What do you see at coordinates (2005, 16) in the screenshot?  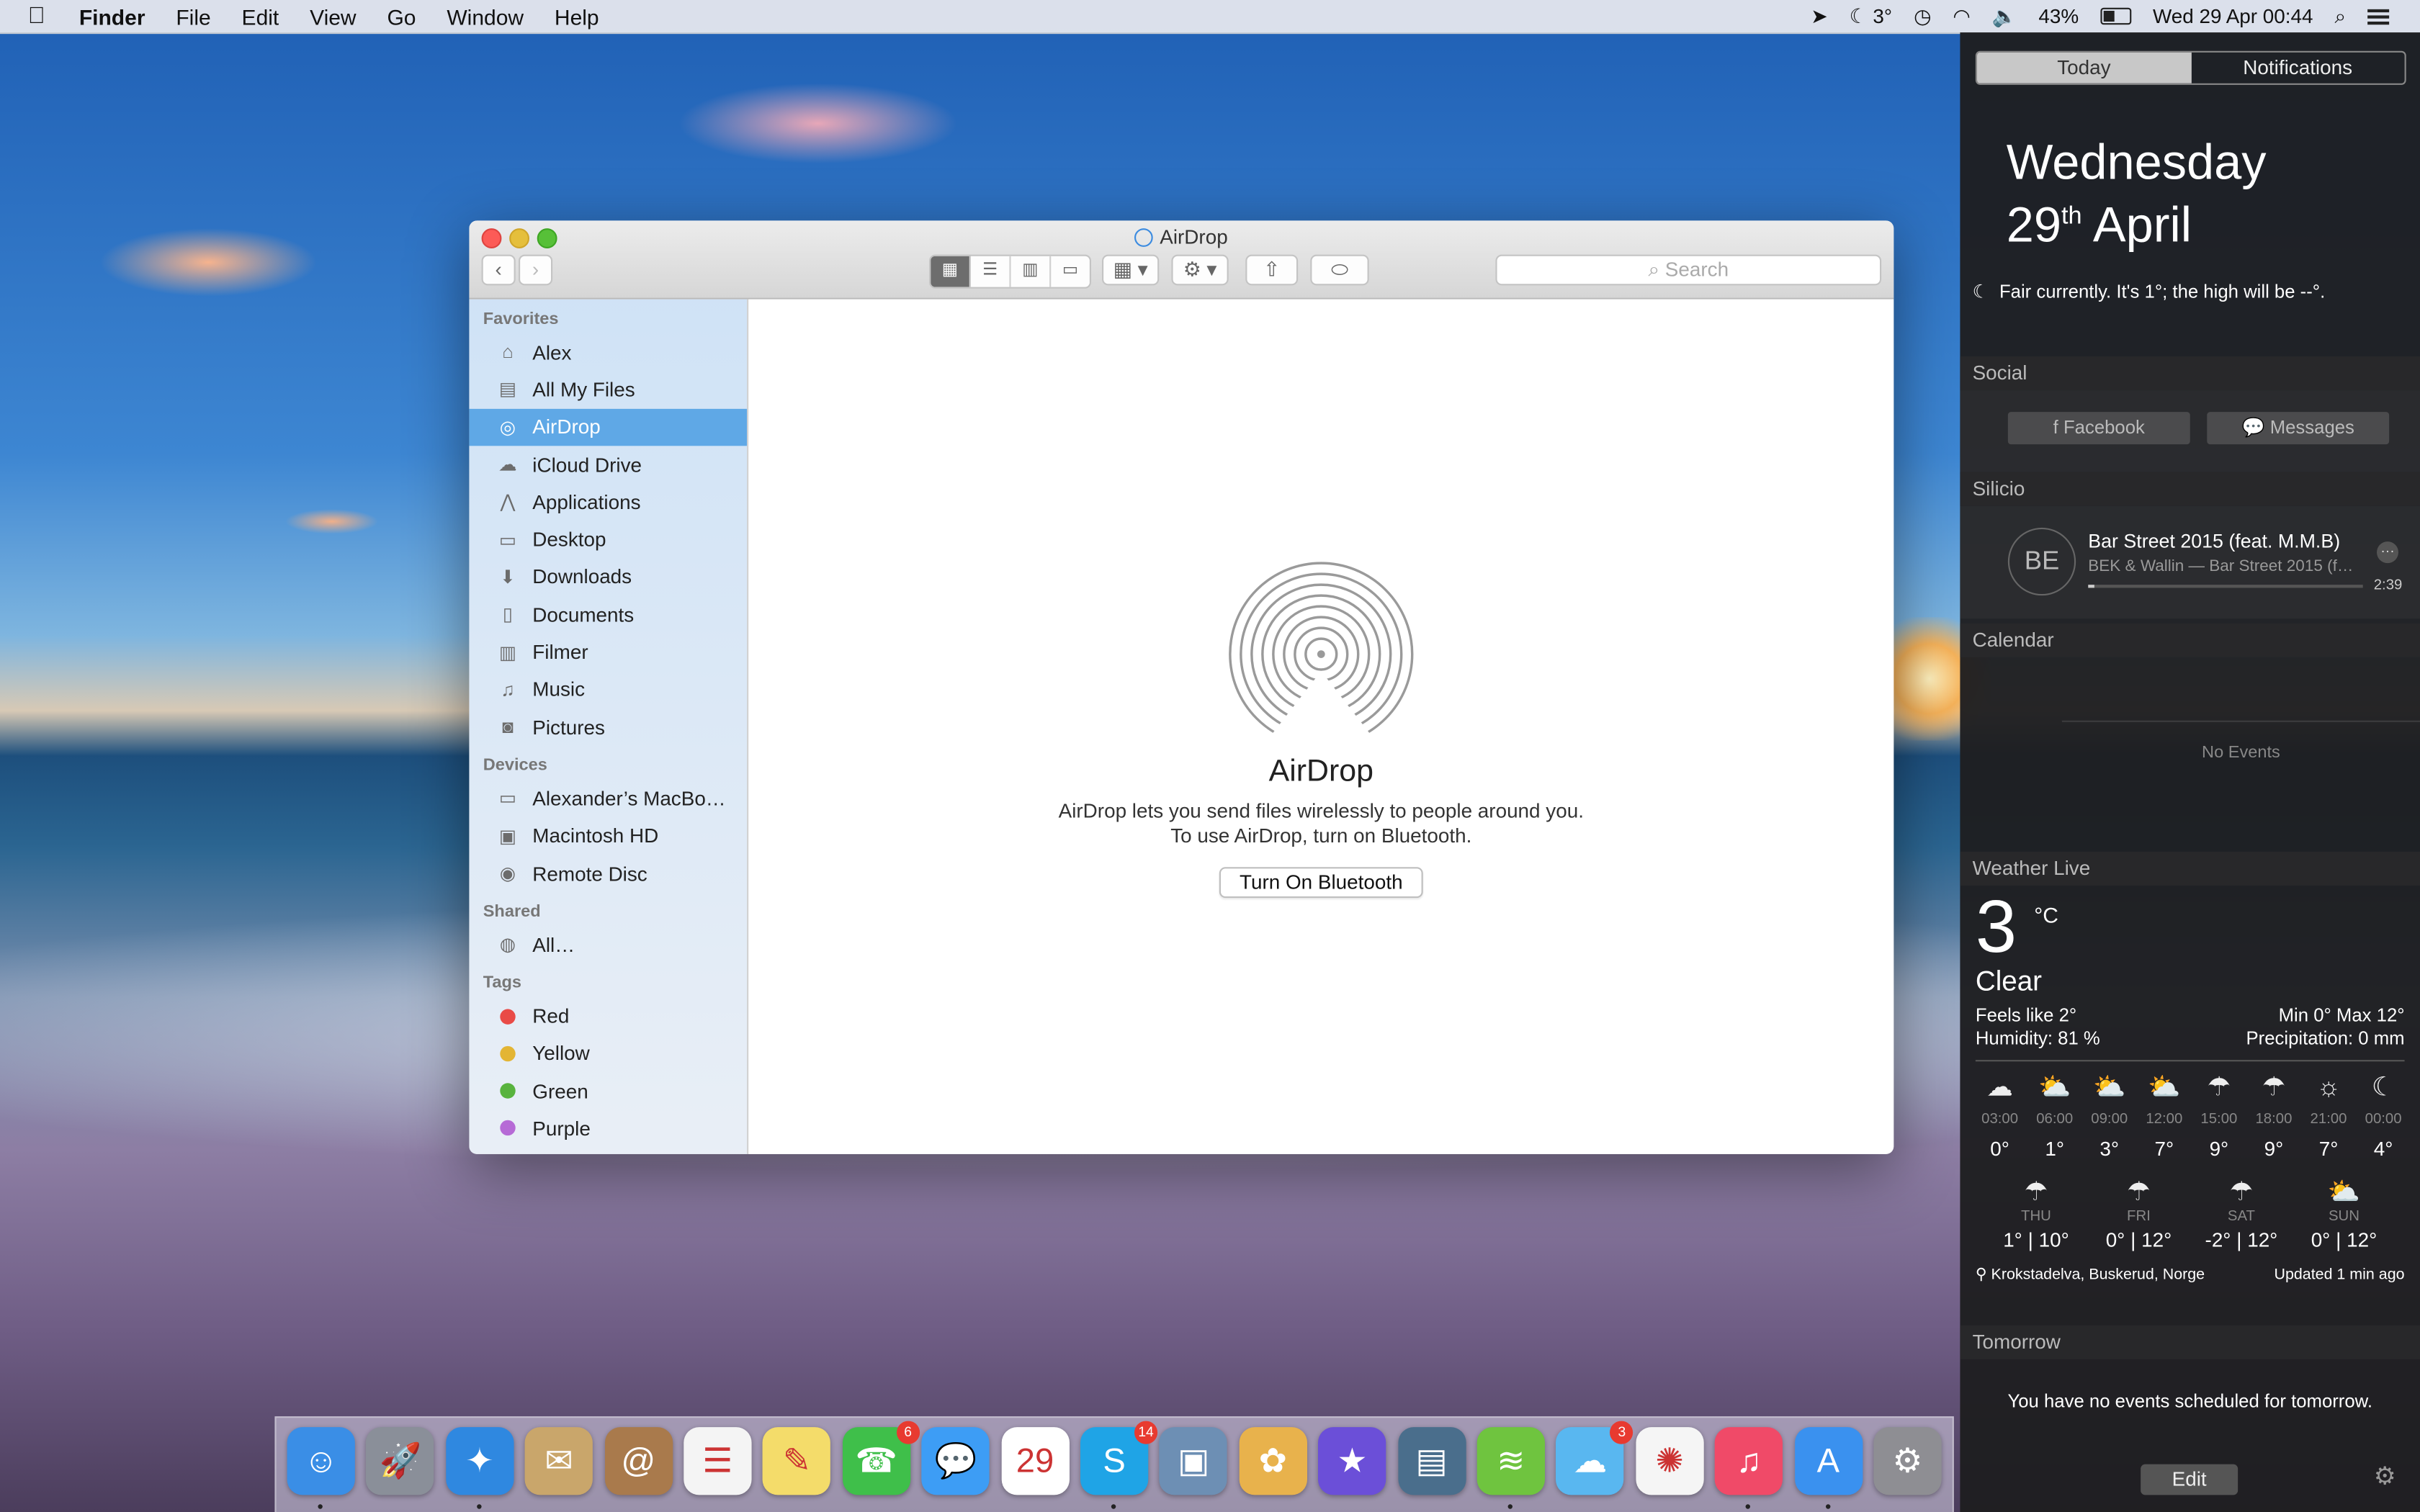 I see `volume-icon: 🔈` at bounding box center [2005, 16].